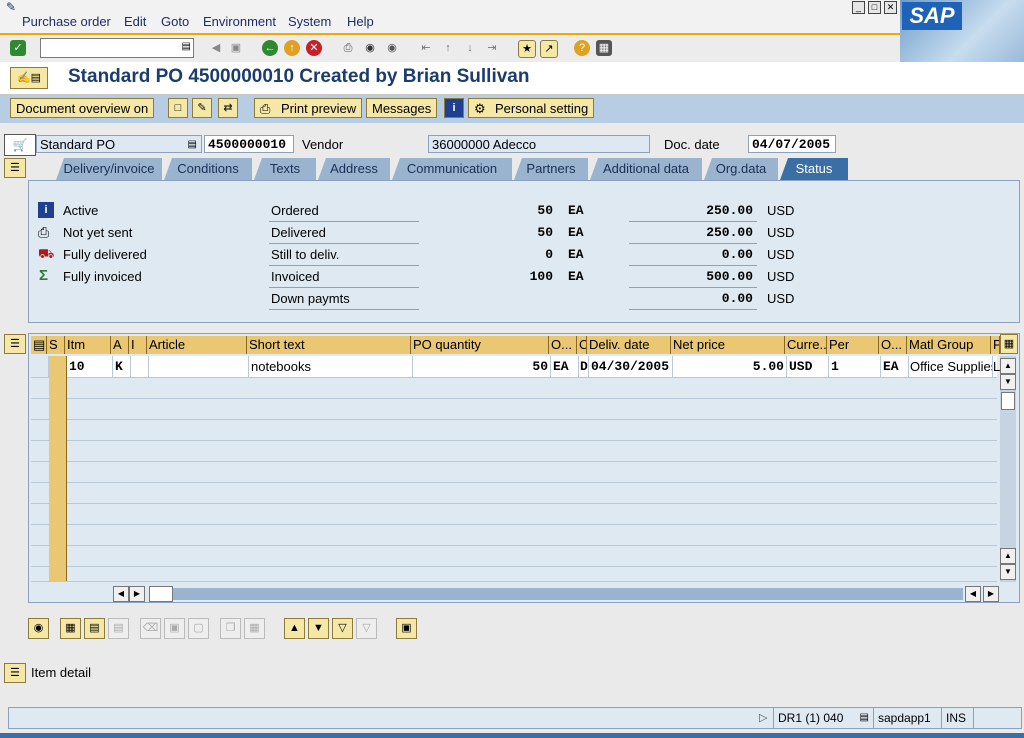  Describe the element at coordinates (426, 48) in the screenshot. I see `first-page-icon: ⇤` at that location.